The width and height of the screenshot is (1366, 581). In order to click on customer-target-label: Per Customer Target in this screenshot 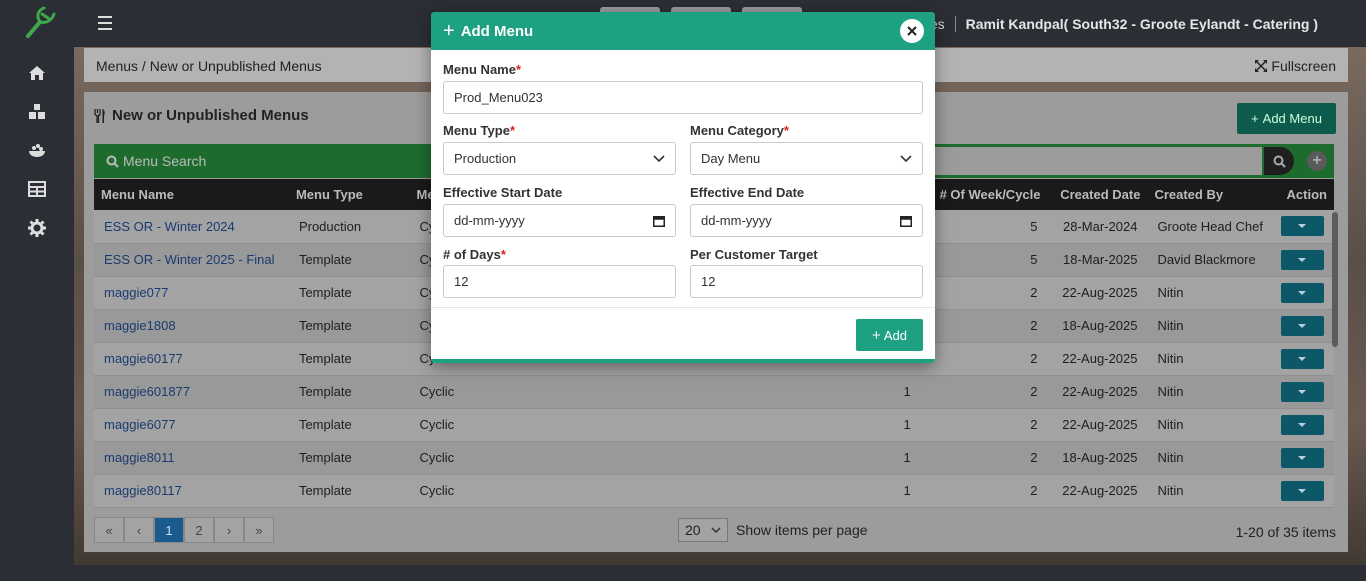, I will do `click(754, 254)`.